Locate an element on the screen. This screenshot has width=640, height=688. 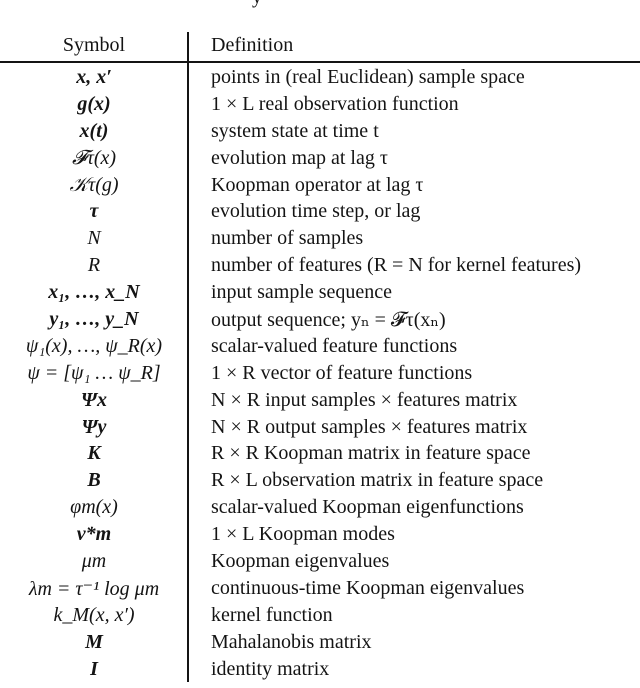
table-row: g(x) 1 × L real observation function is located at coordinates (320, 104).